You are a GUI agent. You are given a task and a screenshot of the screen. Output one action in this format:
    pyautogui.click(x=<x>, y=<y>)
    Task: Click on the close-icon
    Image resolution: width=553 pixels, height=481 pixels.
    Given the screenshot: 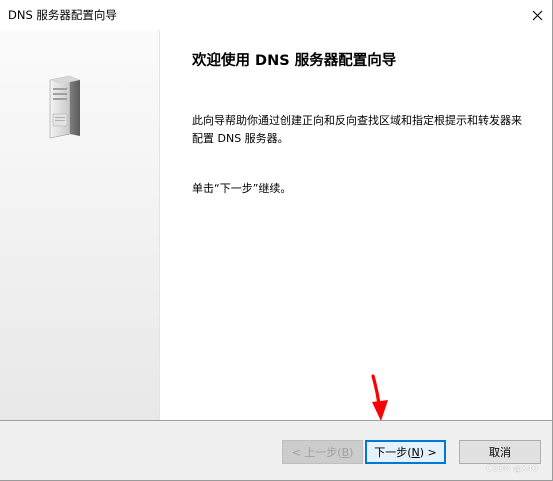 What is the action you would take?
    pyautogui.click(x=537, y=15)
    